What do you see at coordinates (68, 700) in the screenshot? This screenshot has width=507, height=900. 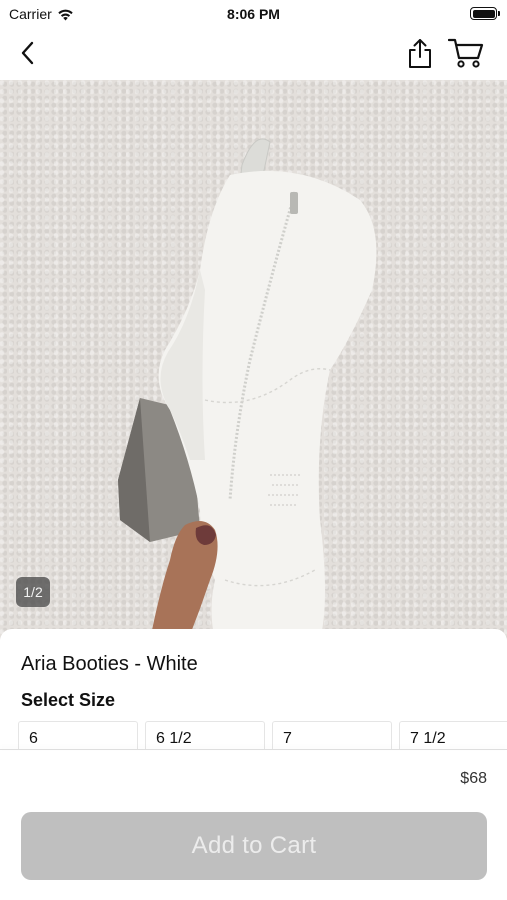 I see `select-size-label: Select Size` at bounding box center [68, 700].